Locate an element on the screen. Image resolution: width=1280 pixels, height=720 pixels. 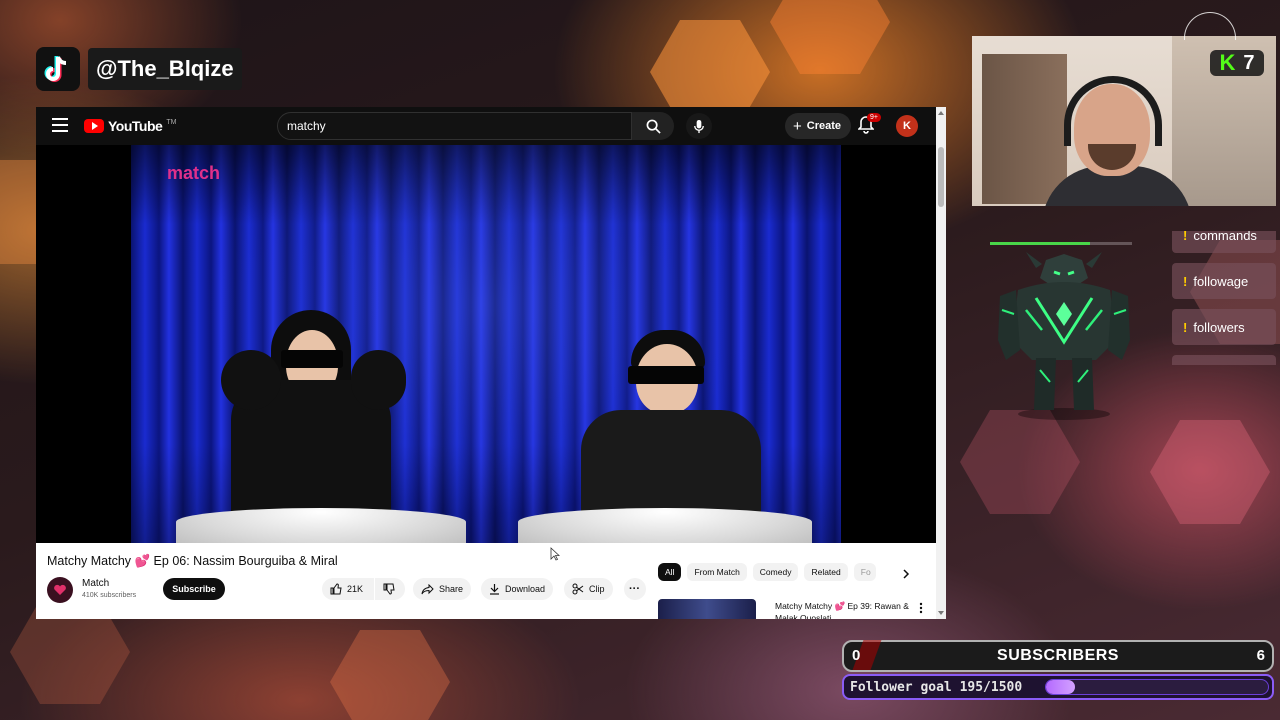
search-icon is located at coordinates (653, 126).